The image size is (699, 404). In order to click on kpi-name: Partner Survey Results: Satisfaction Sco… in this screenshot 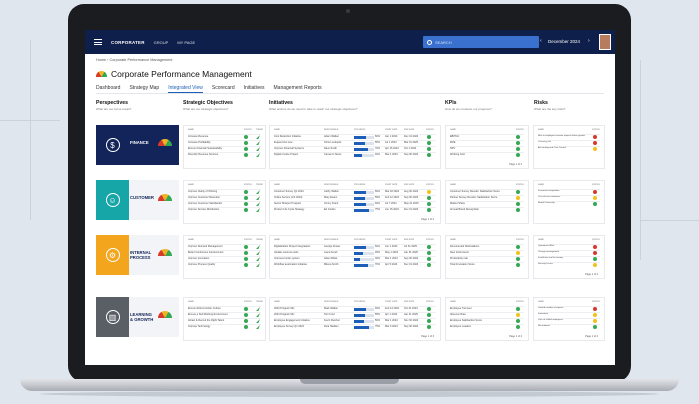, I will do `click(473, 197)`.